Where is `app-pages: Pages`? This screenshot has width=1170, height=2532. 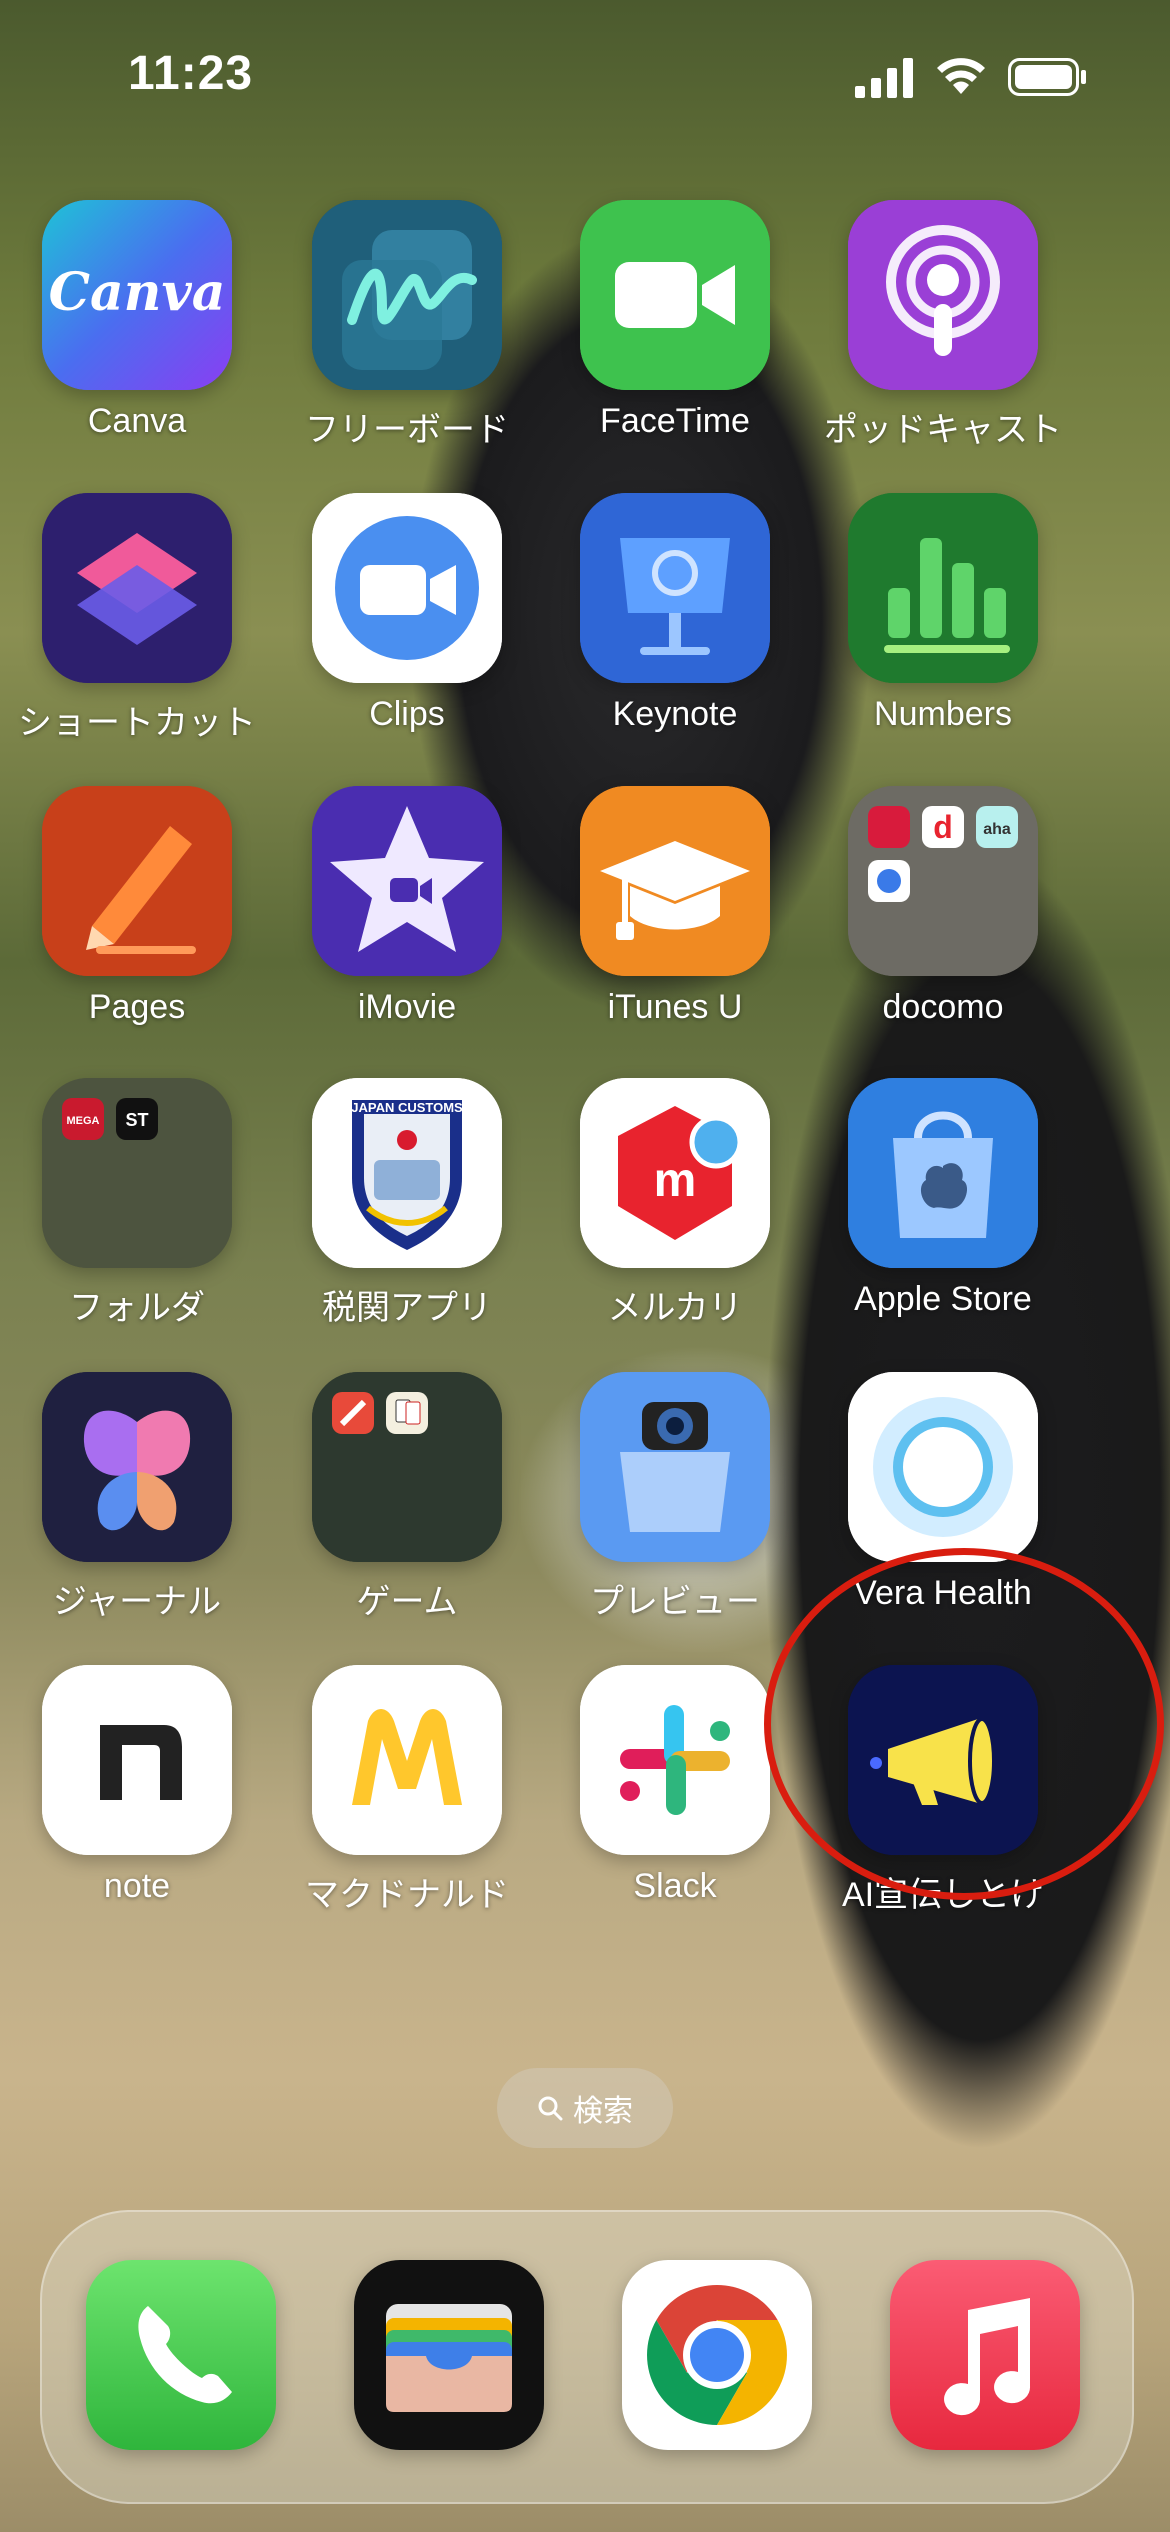
app-pages: Pages is located at coordinates (137, 906).